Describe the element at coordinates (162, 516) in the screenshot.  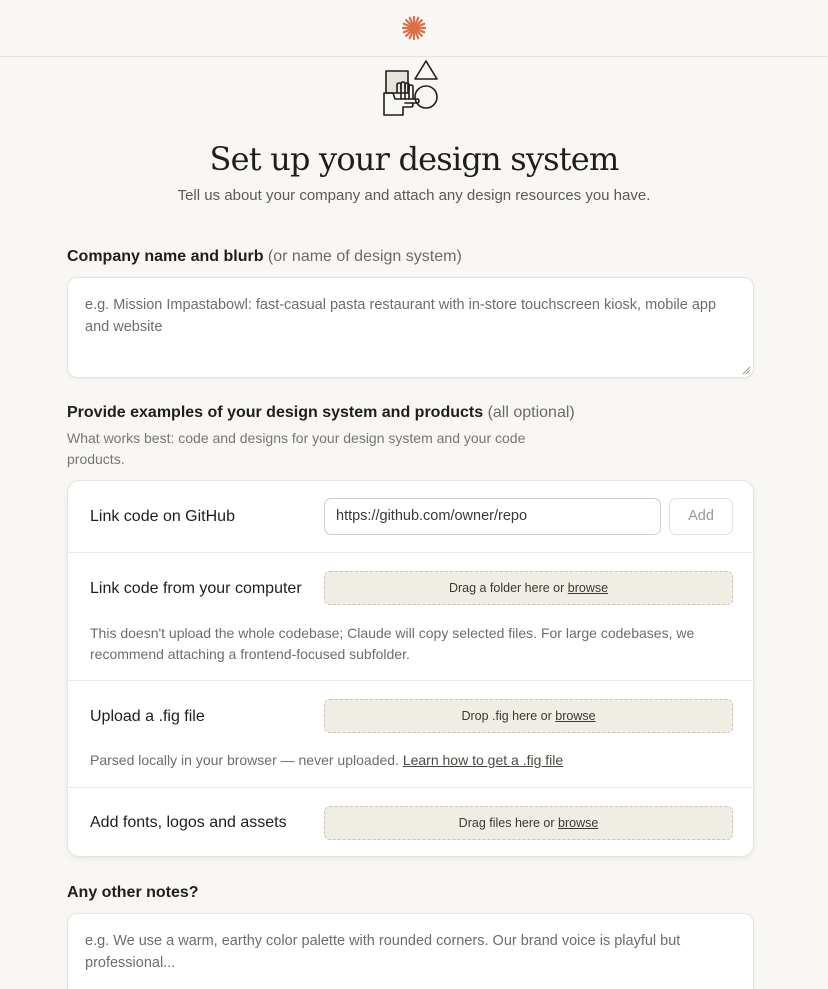
I see `github-label: Link code on GitHub` at that location.